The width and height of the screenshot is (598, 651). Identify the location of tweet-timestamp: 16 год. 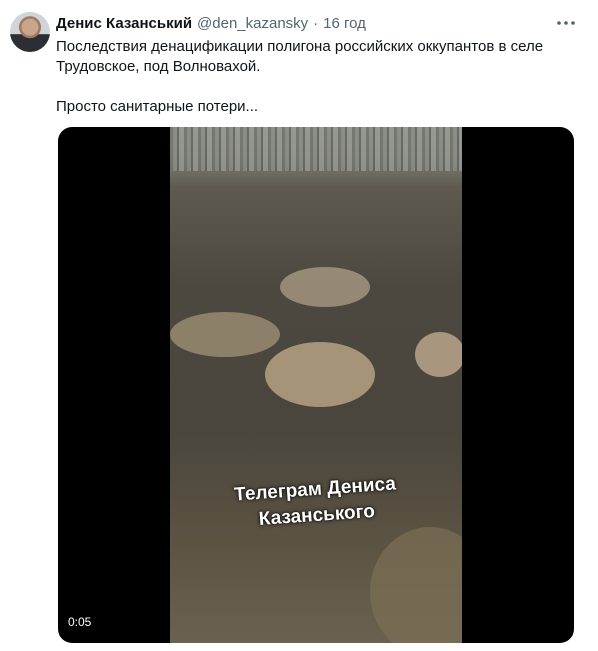
(344, 23).